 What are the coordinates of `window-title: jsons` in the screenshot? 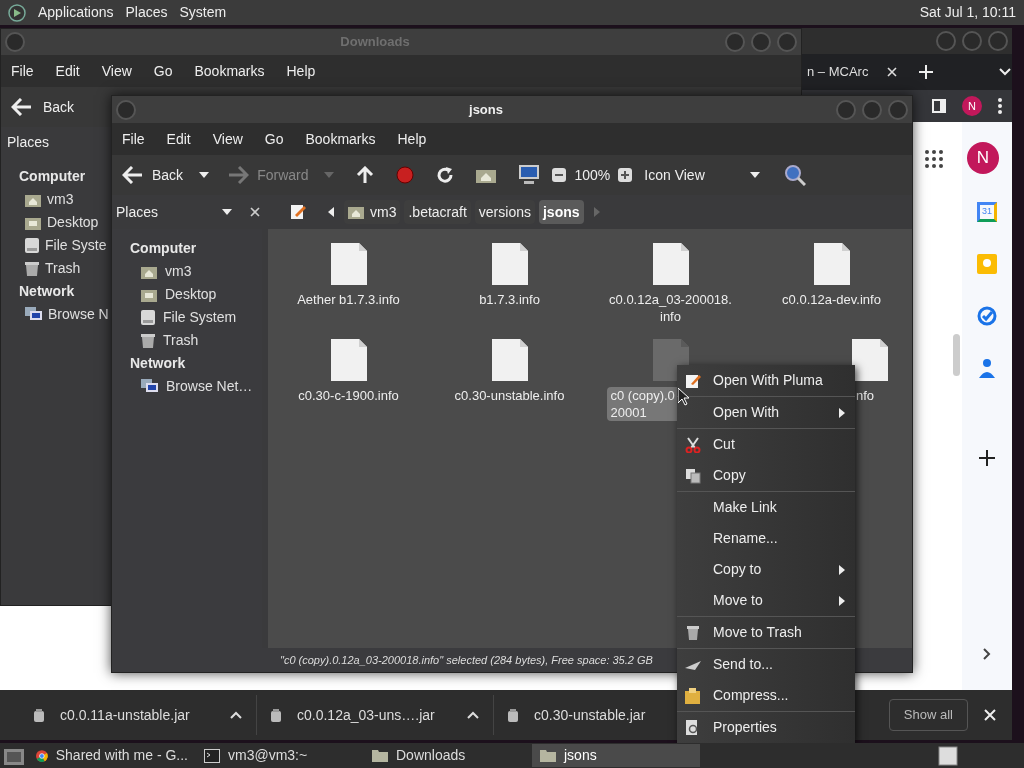 It's located at (485, 109).